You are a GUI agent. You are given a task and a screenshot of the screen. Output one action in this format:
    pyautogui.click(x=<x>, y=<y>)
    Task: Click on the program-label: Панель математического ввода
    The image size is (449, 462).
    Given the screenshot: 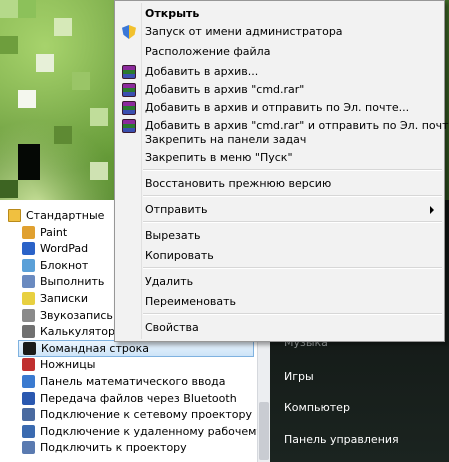 What is the action you would take?
    pyautogui.click(x=133, y=381)
    